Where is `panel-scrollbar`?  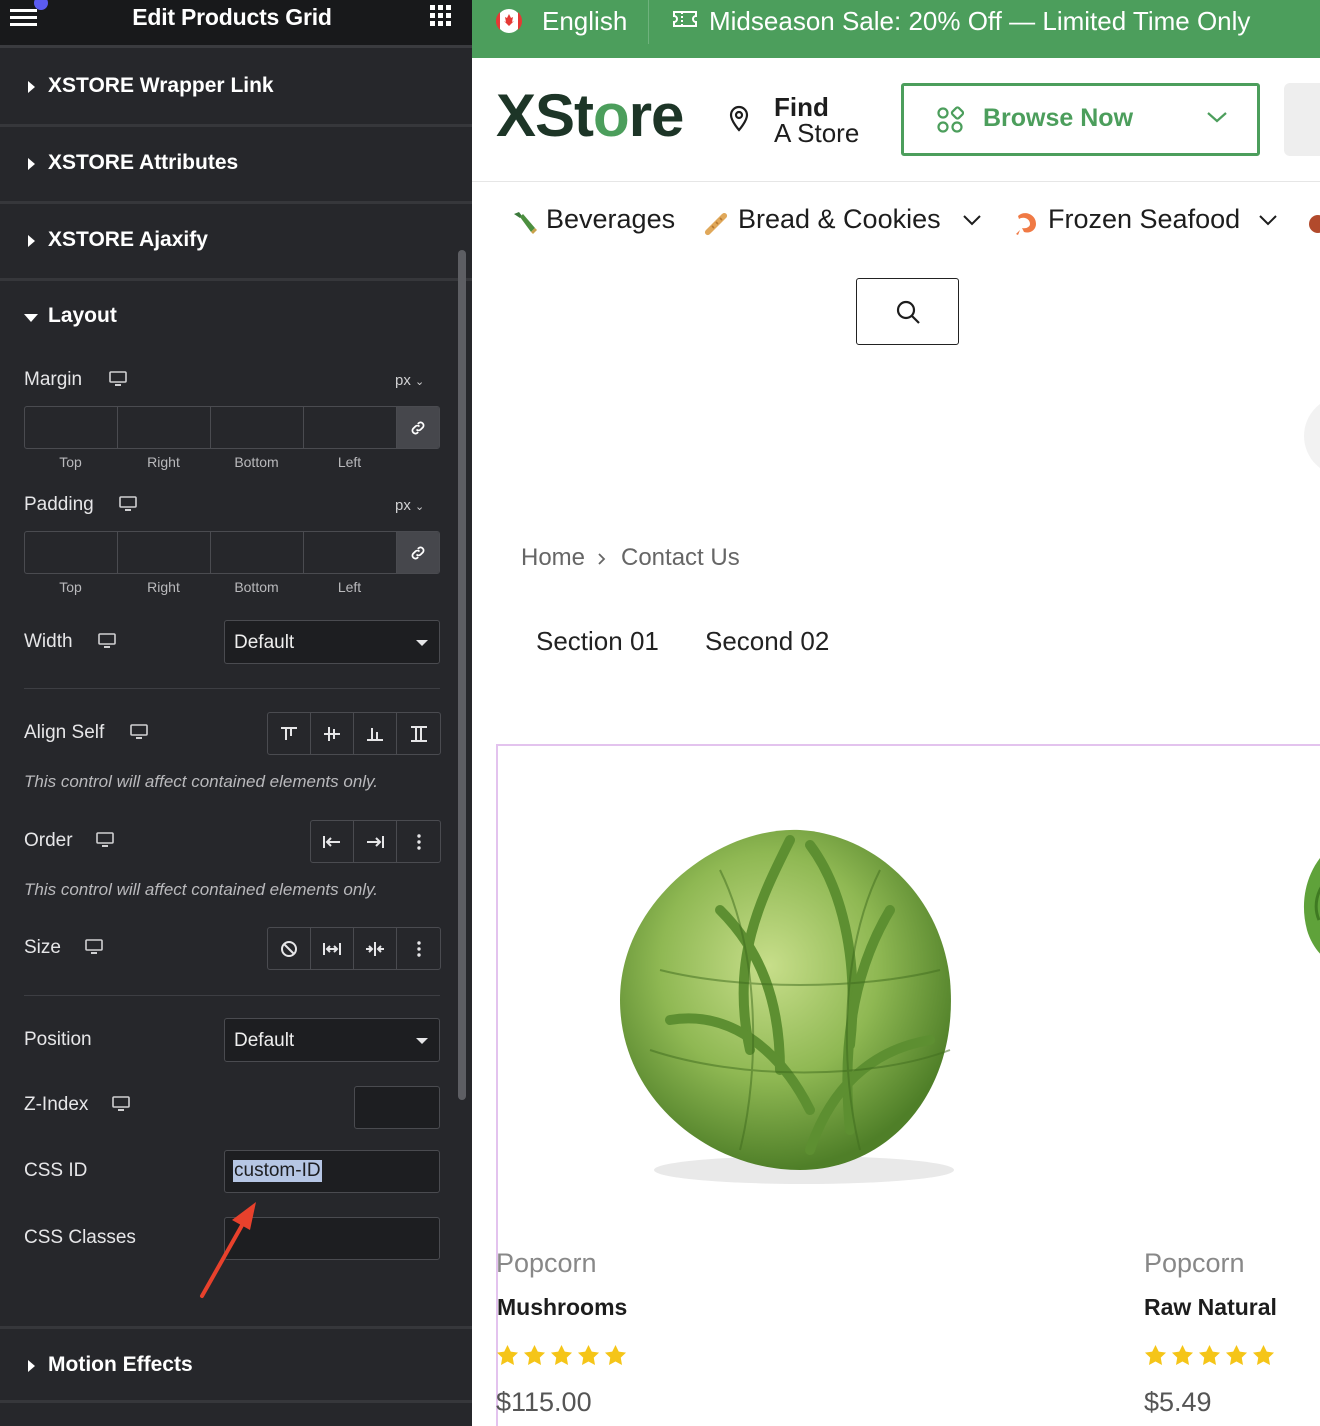
panel-scrollbar is located at coordinates (462, 675).